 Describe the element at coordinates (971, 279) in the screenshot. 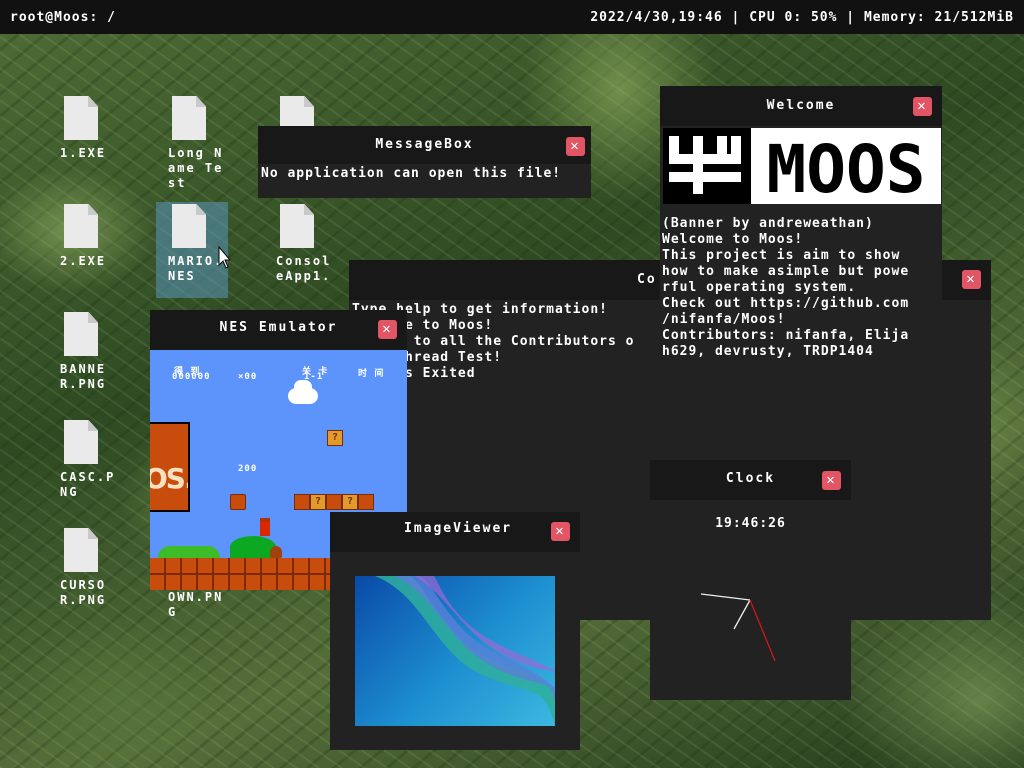

I see `console-close-button: ✕` at that location.